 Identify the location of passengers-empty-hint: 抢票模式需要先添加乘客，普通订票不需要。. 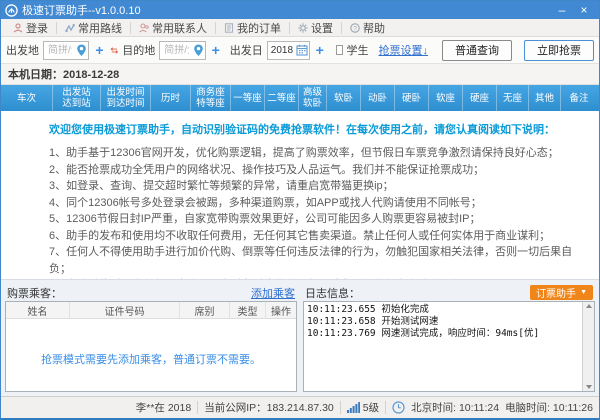
(151, 360).